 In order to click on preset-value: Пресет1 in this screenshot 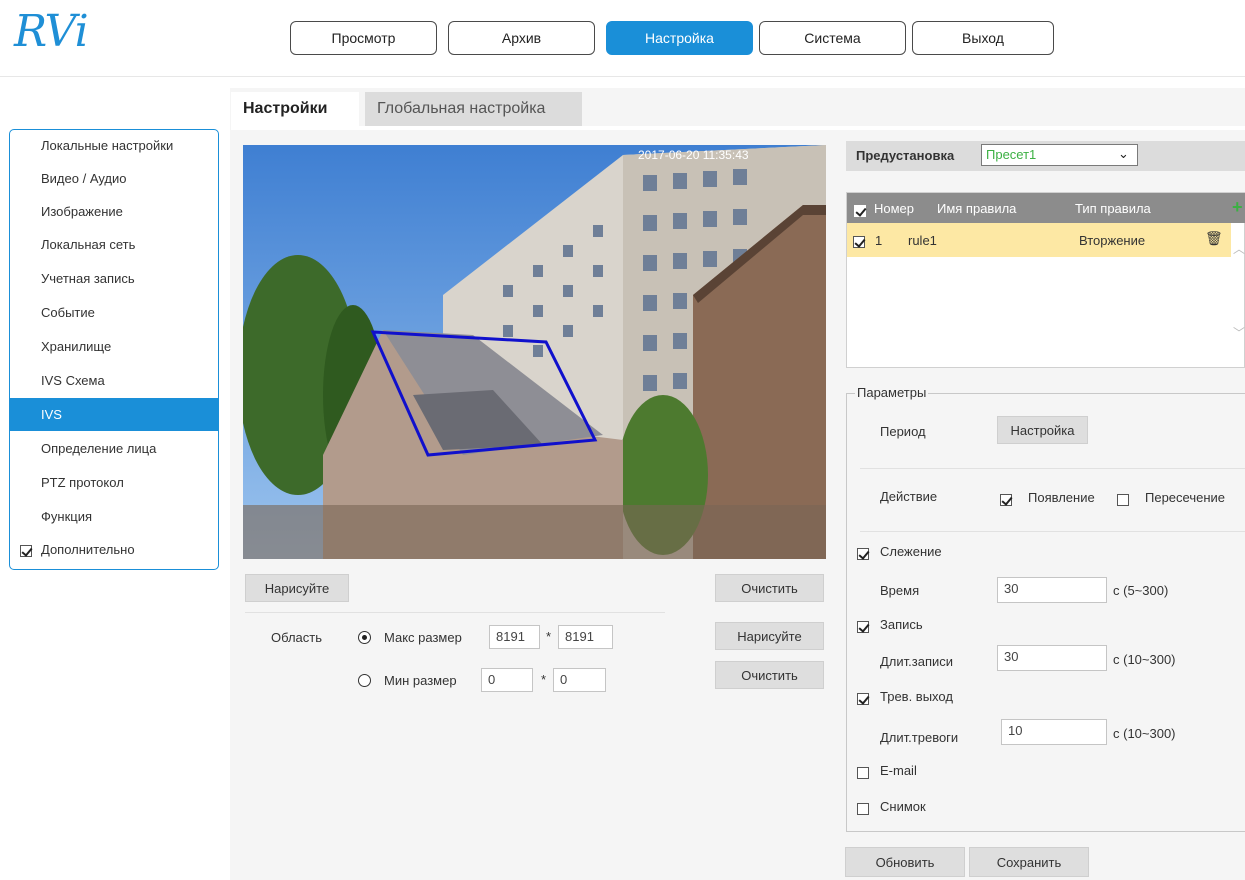, I will do `click(1011, 154)`.